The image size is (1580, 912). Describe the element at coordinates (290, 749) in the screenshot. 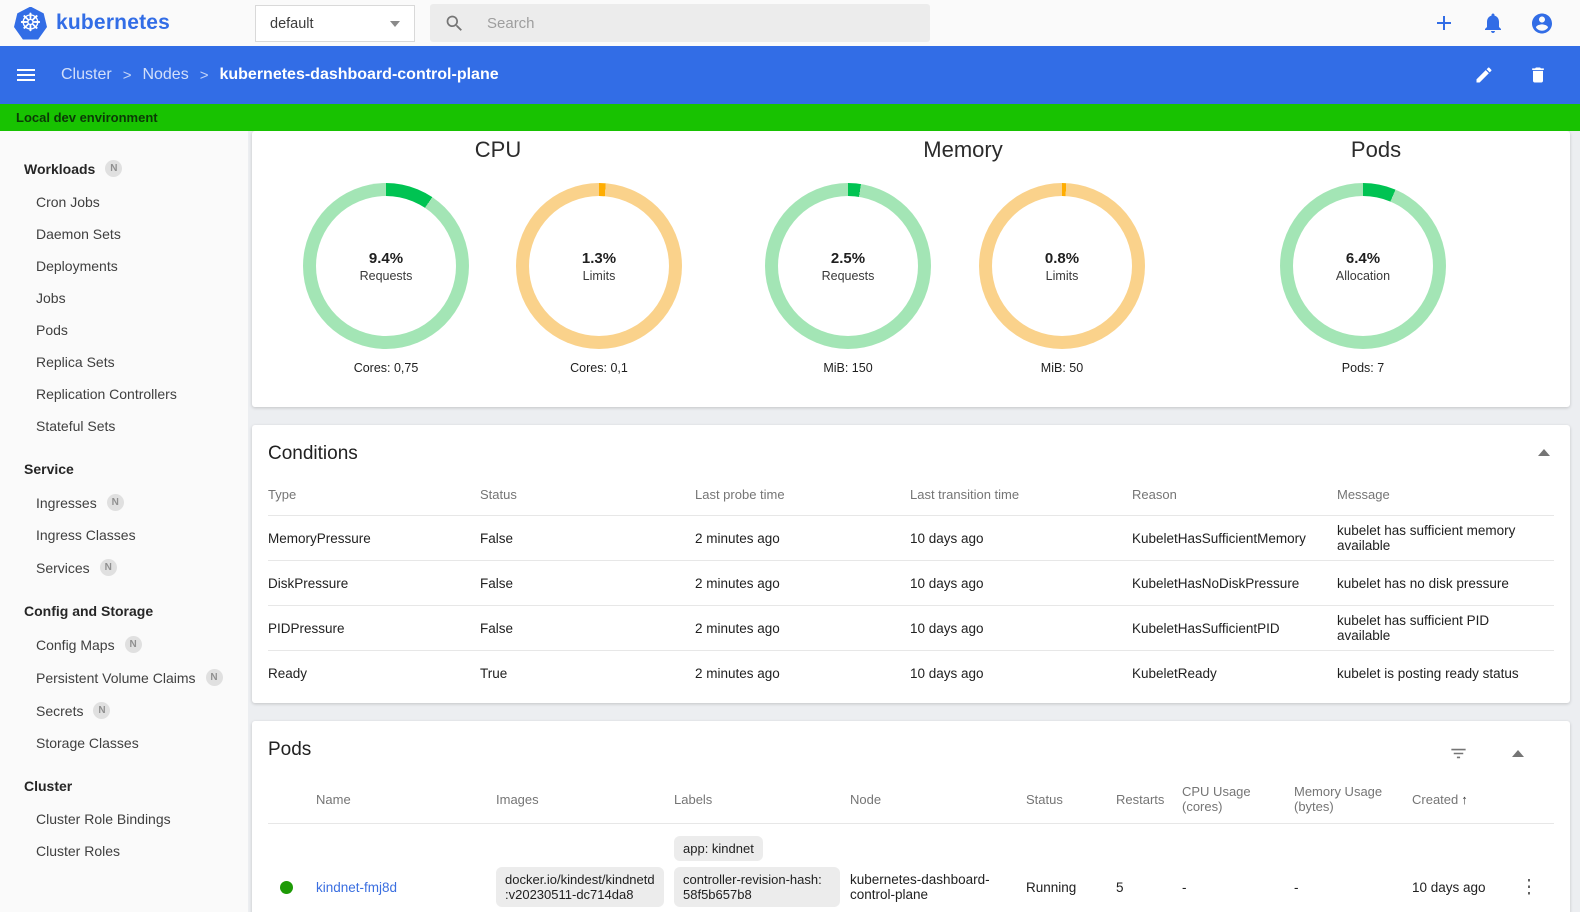

I see `pods-title: Pods` at that location.